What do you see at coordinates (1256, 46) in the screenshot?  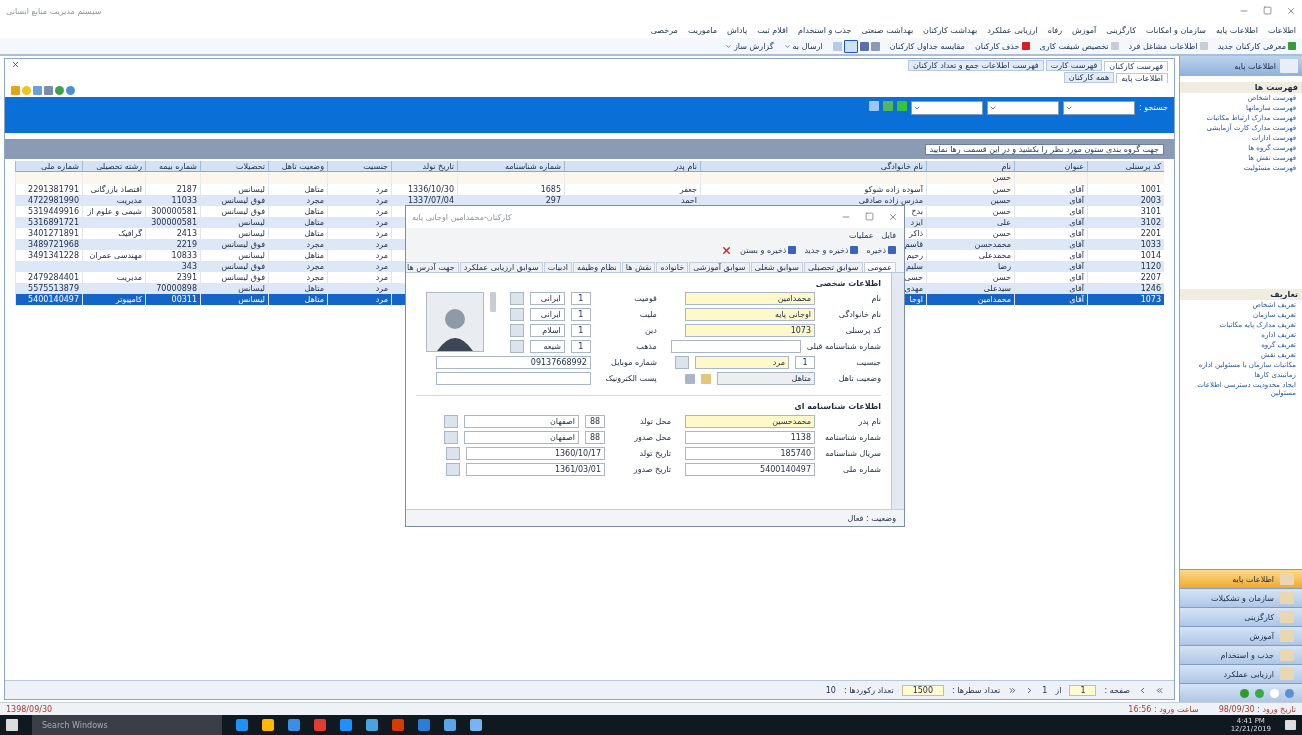 I see `toolbar-button: معرفی کارکنان جدید` at bounding box center [1256, 46].